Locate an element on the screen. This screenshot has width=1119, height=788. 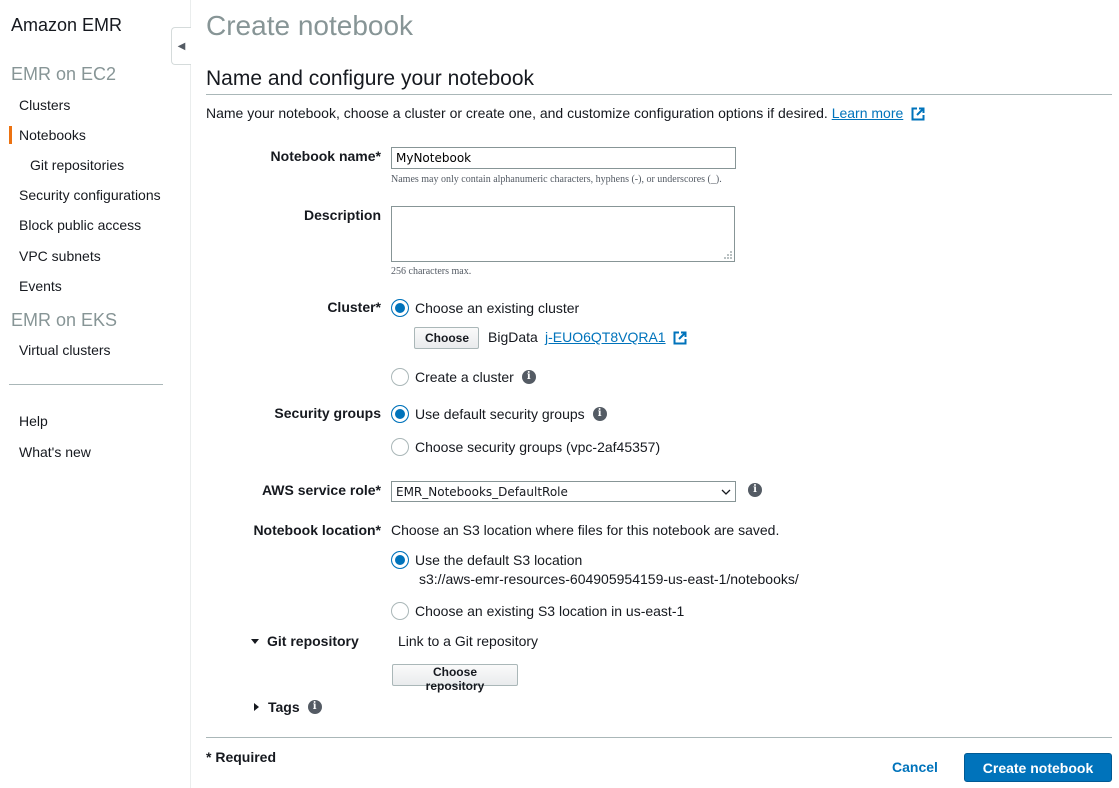
radio-choose-existing-cluster: Choose an existing cluster is located at coordinates (485, 308).